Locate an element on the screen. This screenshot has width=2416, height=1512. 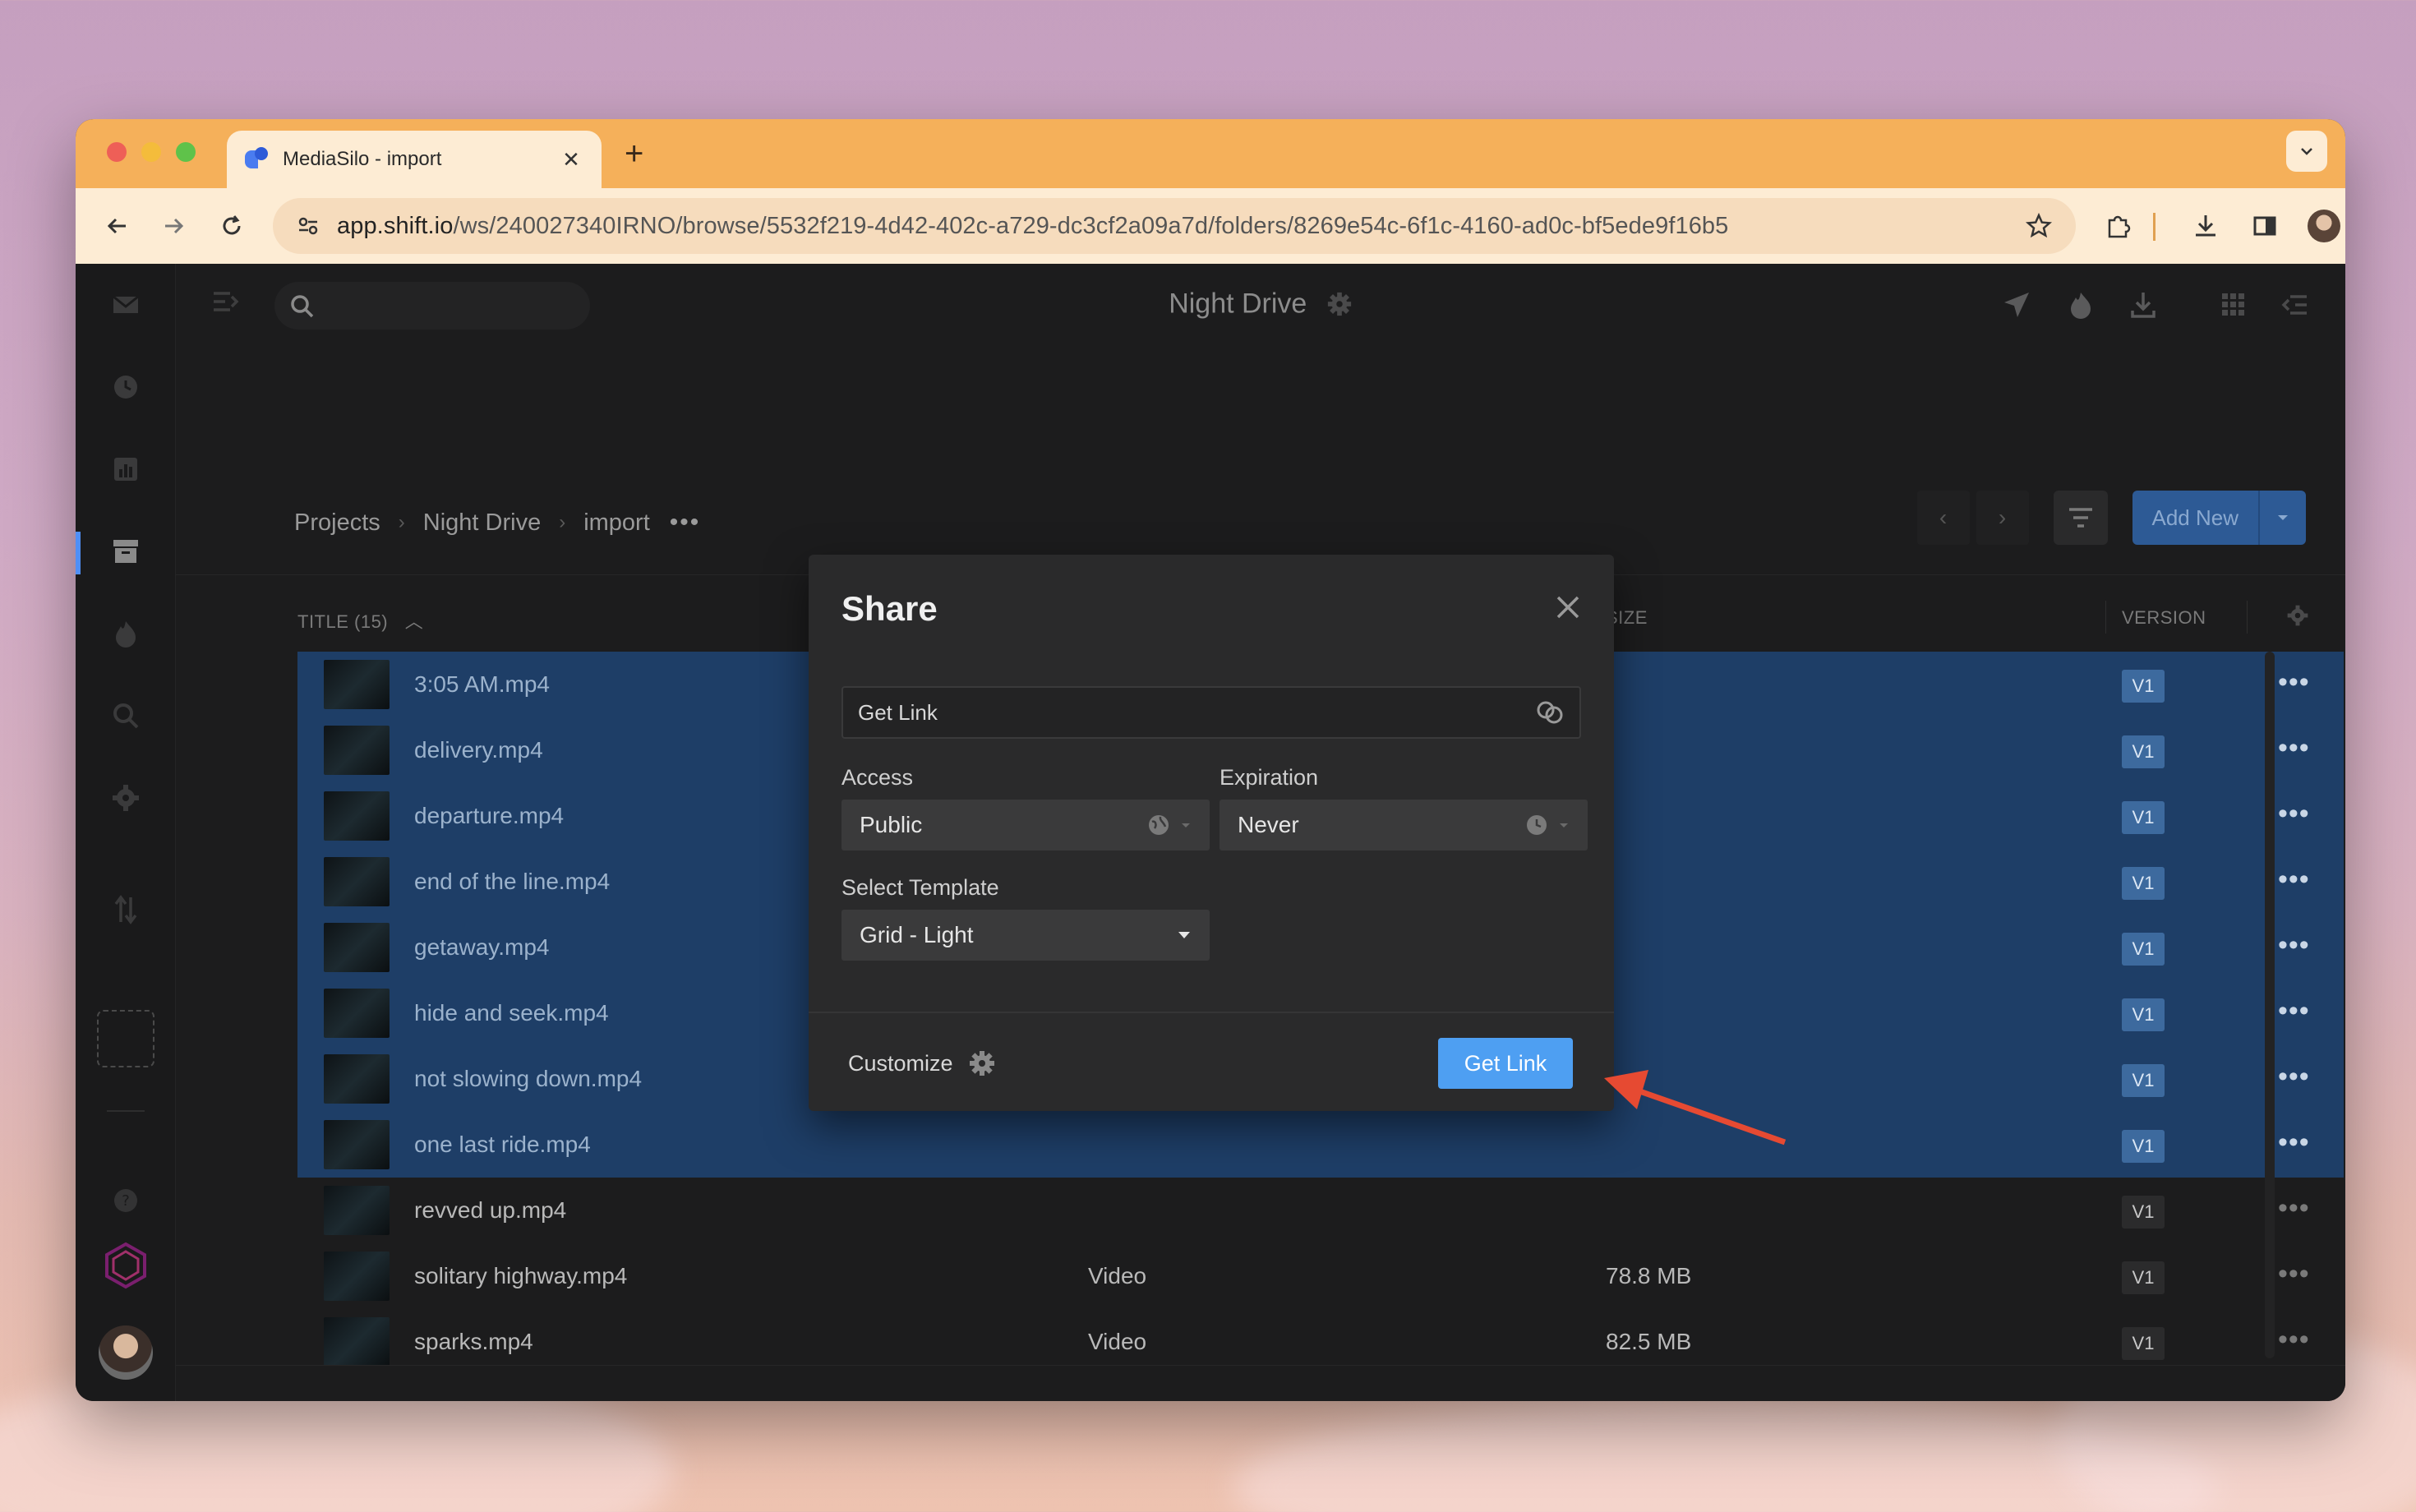
file-name: one last ride.mp4 is located at coordinates (503, 1145).